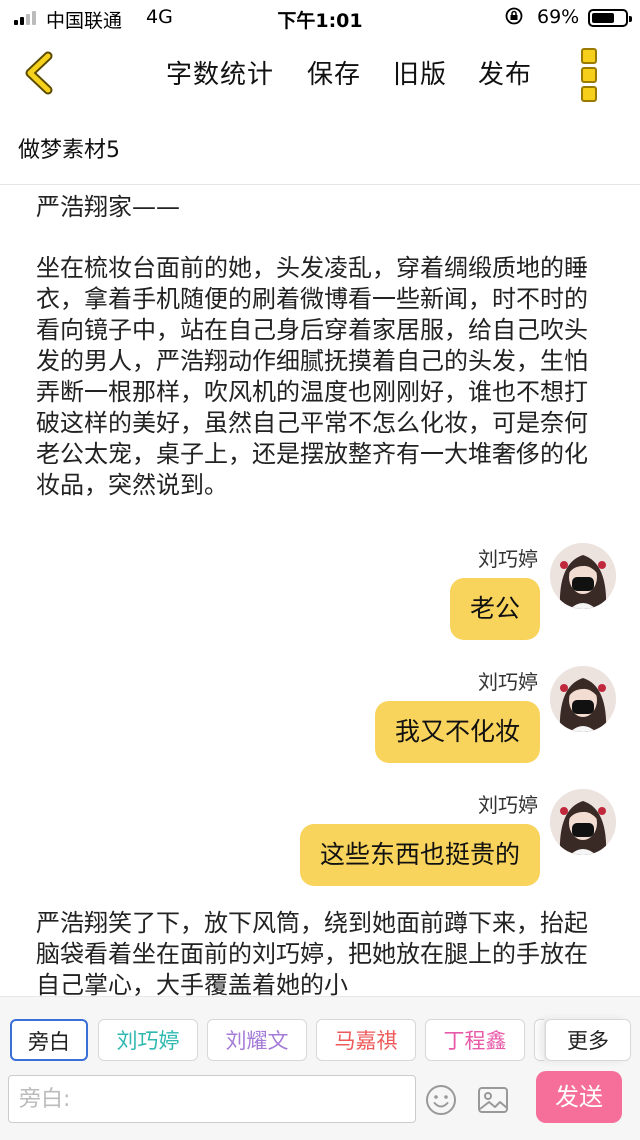 Image resolution: width=640 pixels, height=1140 pixels. What do you see at coordinates (441, 1100) in the screenshot?
I see `emoji-icon` at bounding box center [441, 1100].